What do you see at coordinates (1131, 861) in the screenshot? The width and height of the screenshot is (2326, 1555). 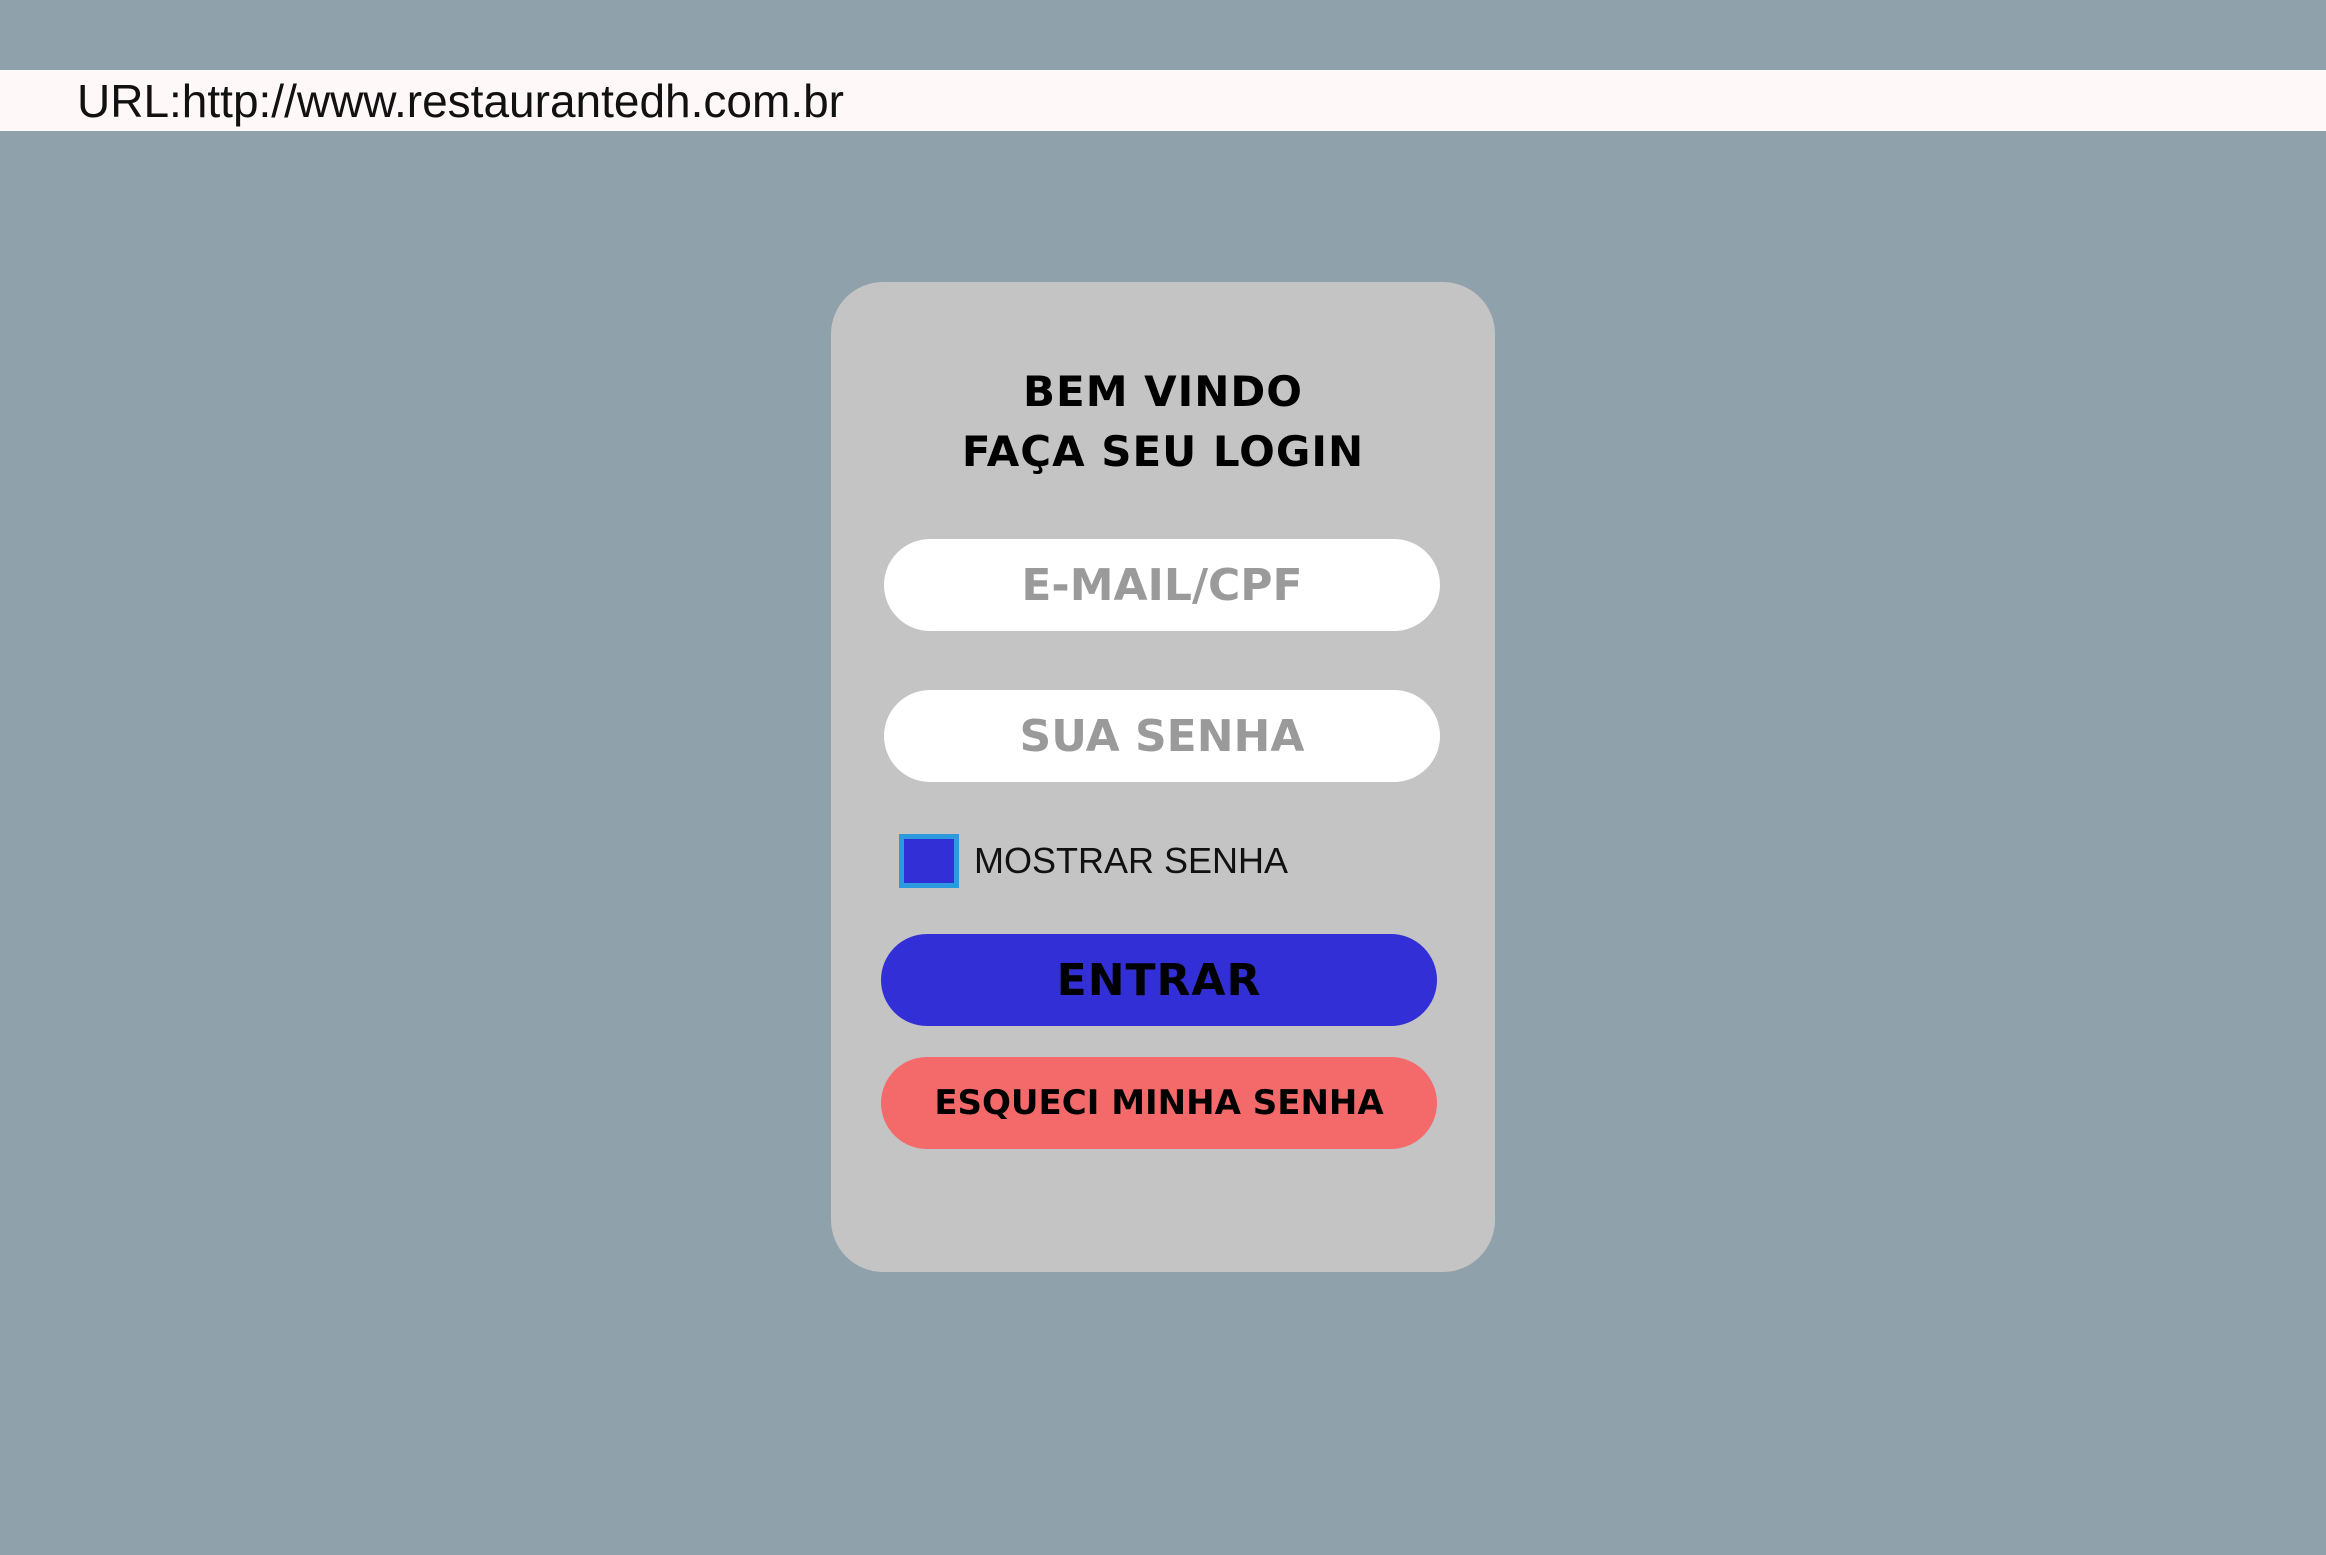 I see `show-password-label: MOSTRAR SENHA` at bounding box center [1131, 861].